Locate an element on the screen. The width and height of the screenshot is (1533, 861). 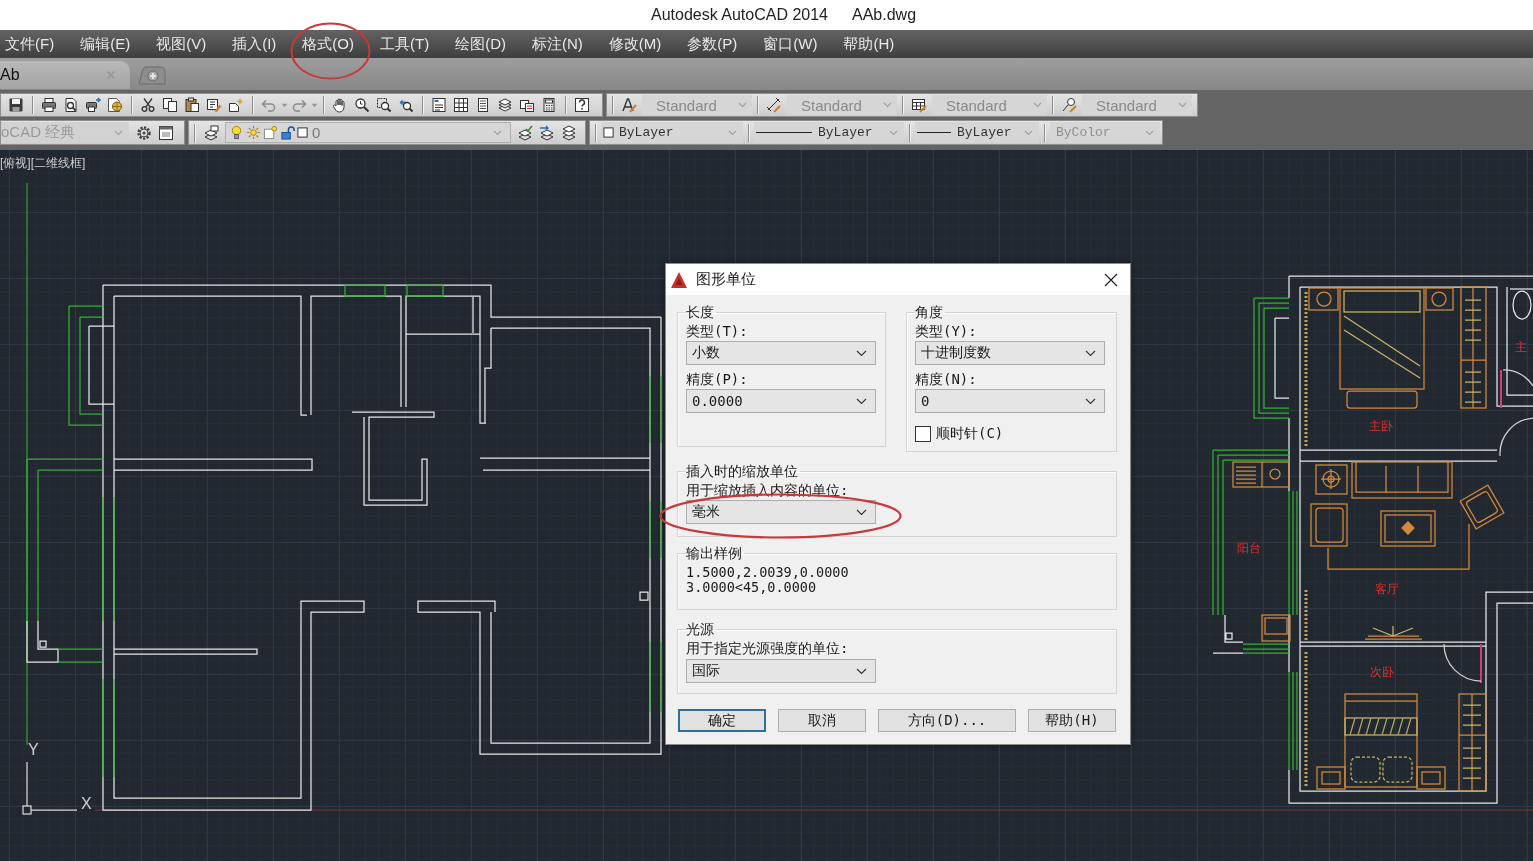
document-tab: Ab is located at coordinates (65, 75).